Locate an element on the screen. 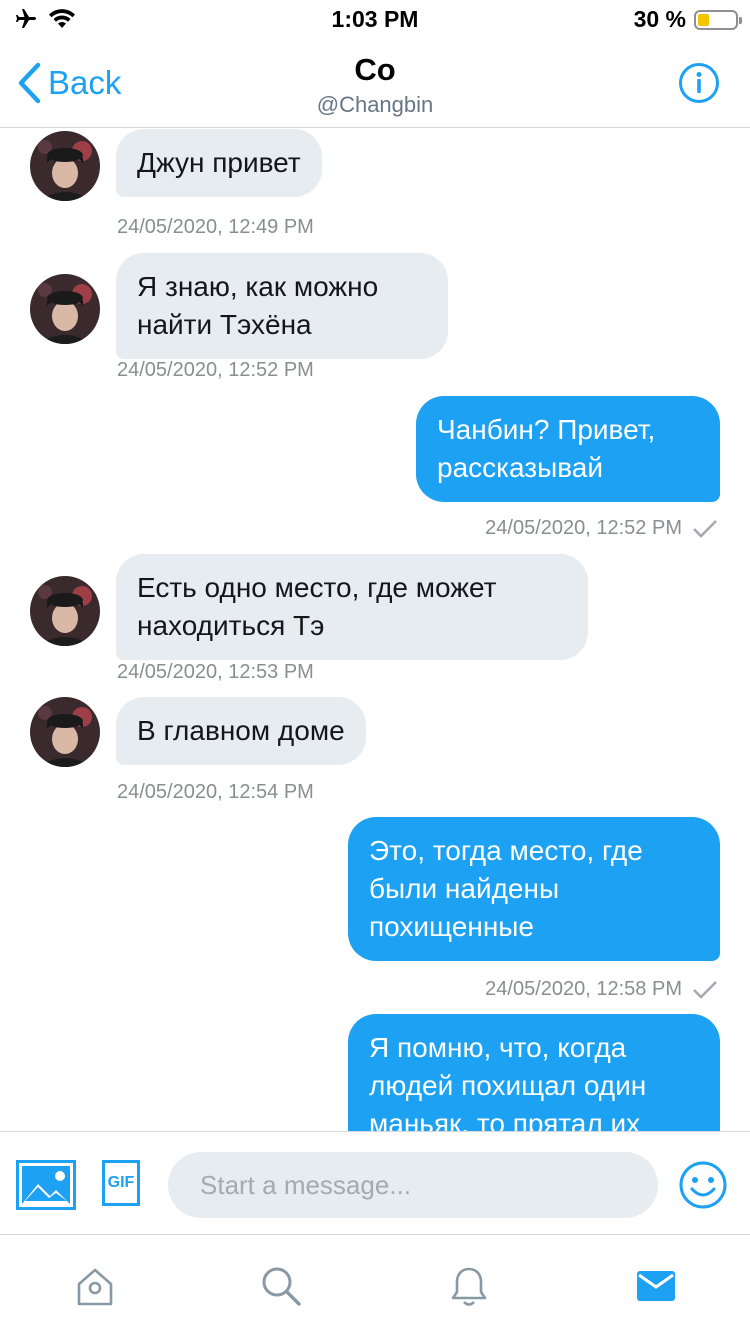  status-right: 30 % is located at coordinates (687, 19).